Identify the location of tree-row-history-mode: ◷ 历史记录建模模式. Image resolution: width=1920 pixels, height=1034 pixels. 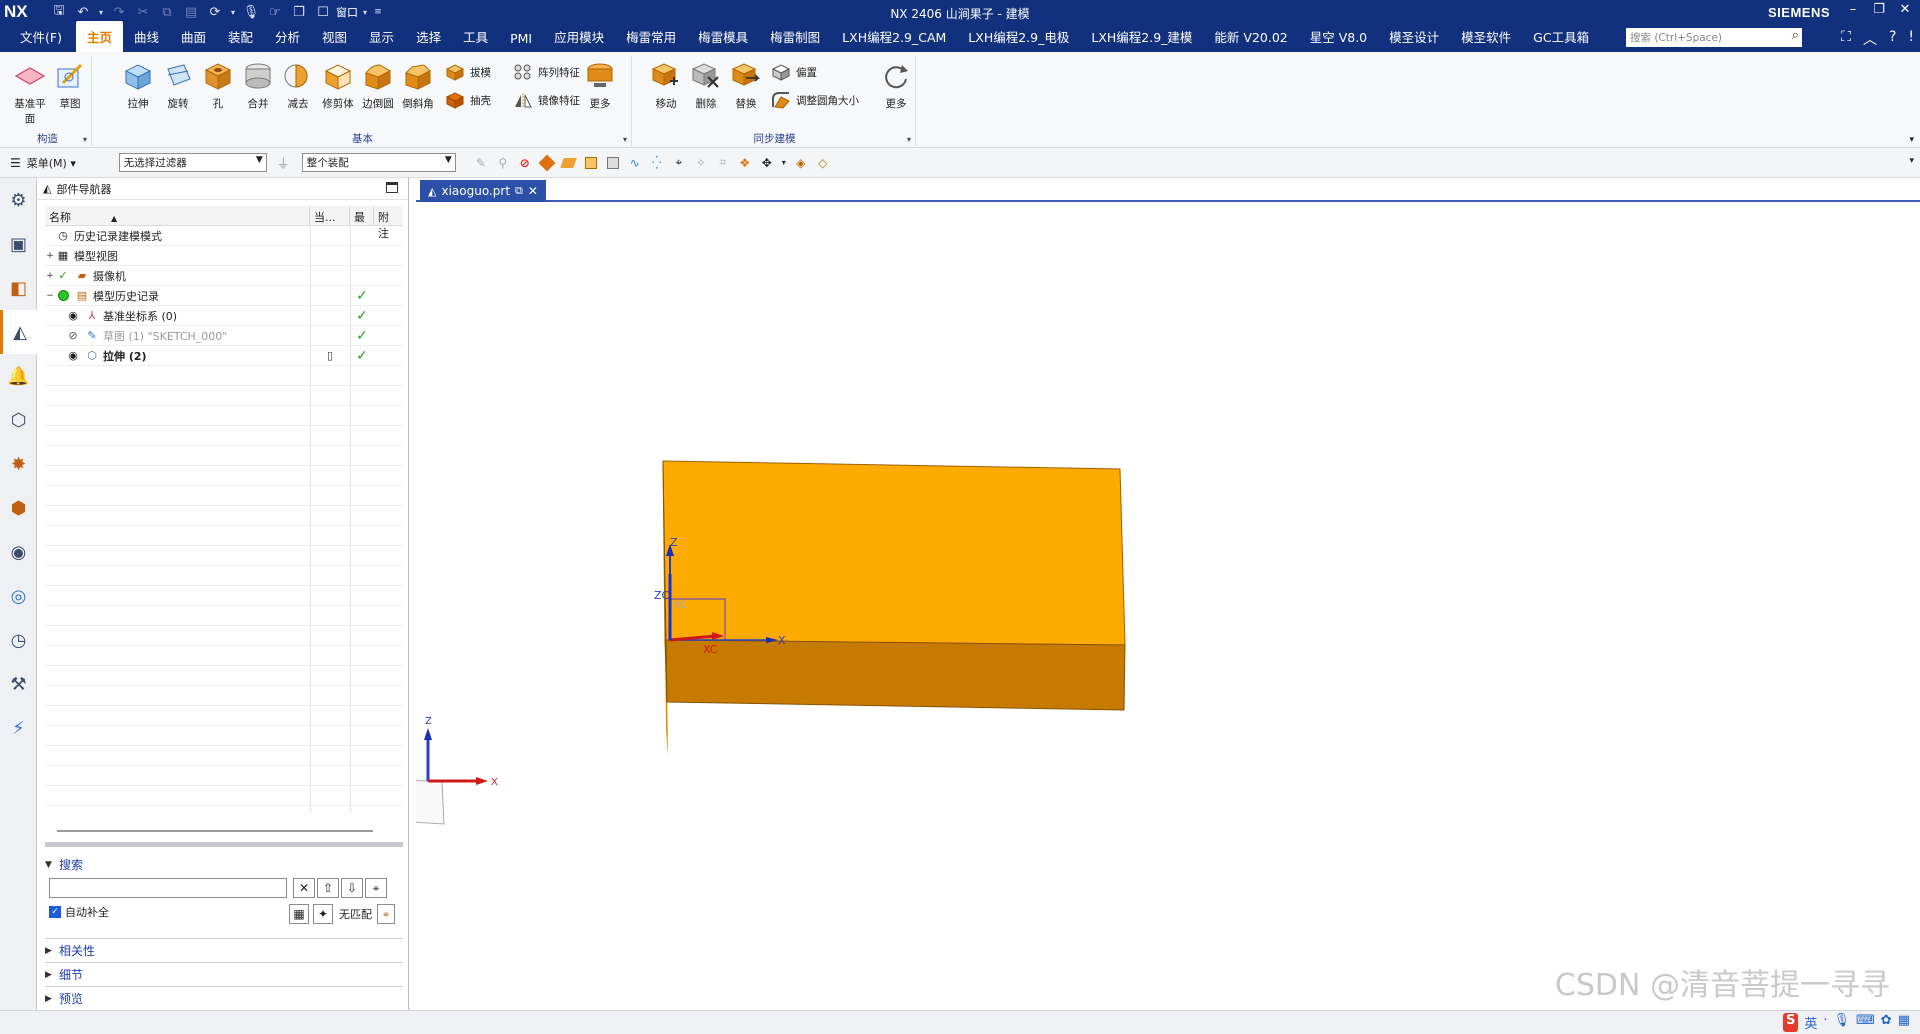
(224, 236).